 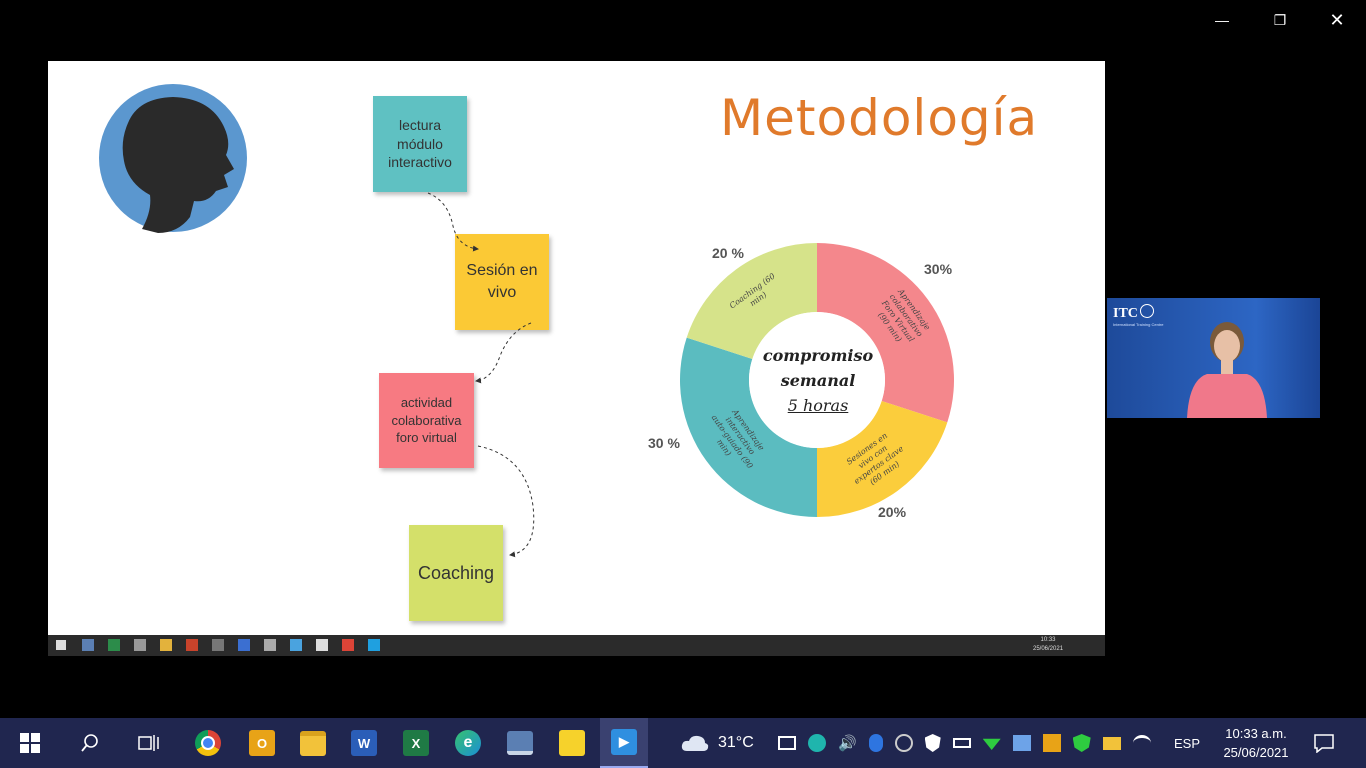 I want to click on taskbar-app-explorer, so click(x=313, y=743).